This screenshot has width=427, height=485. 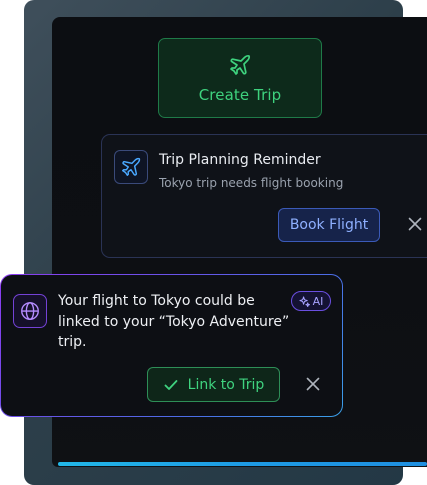 I want to click on create-trip-label: Create Trip, so click(x=240, y=94).